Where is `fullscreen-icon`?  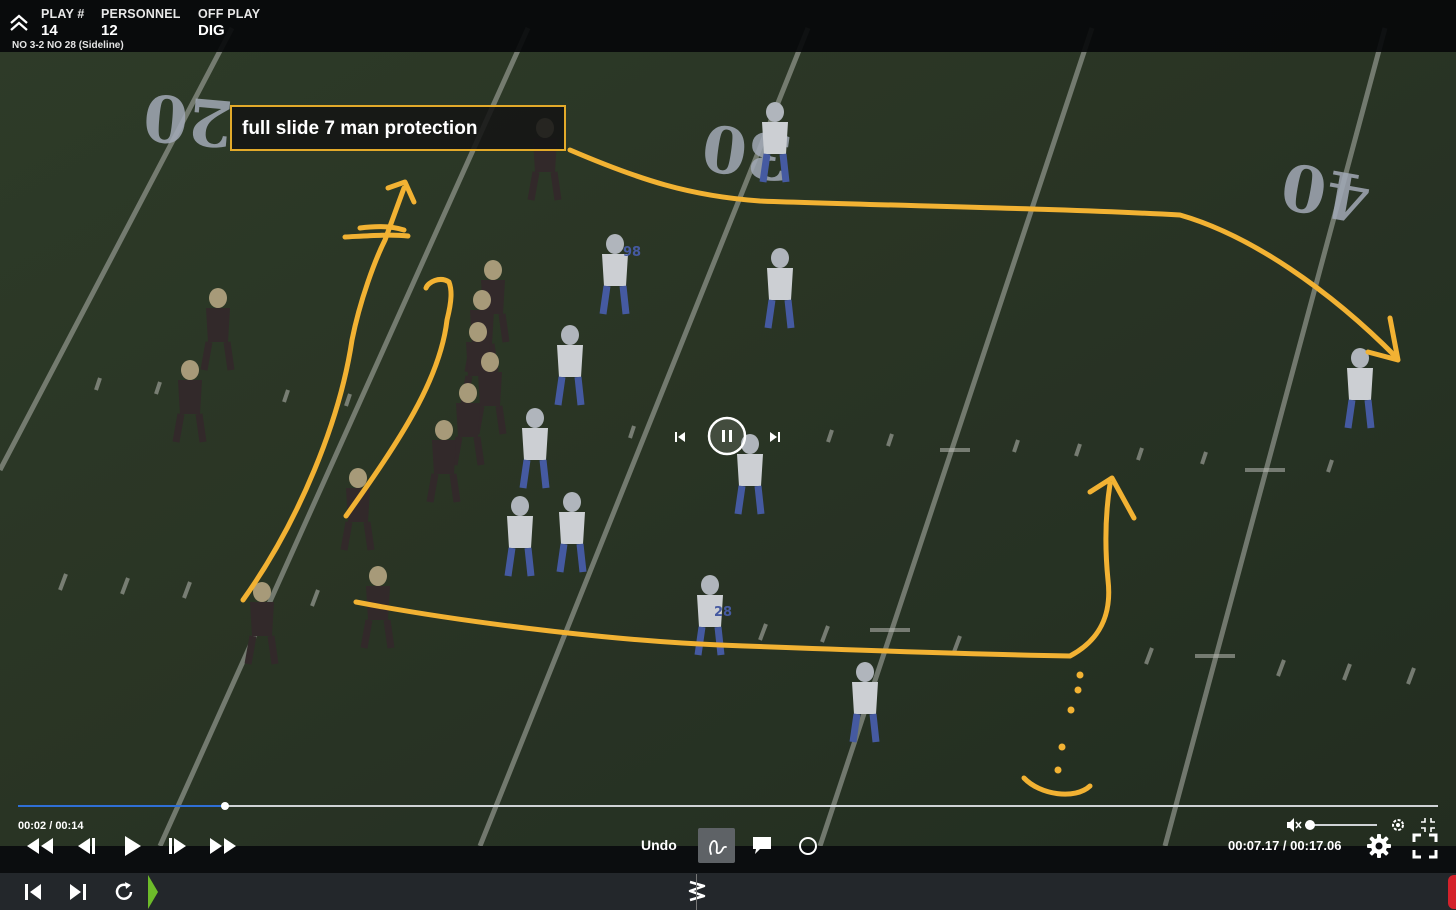
fullscreen-icon is located at coordinates (1425, 846).